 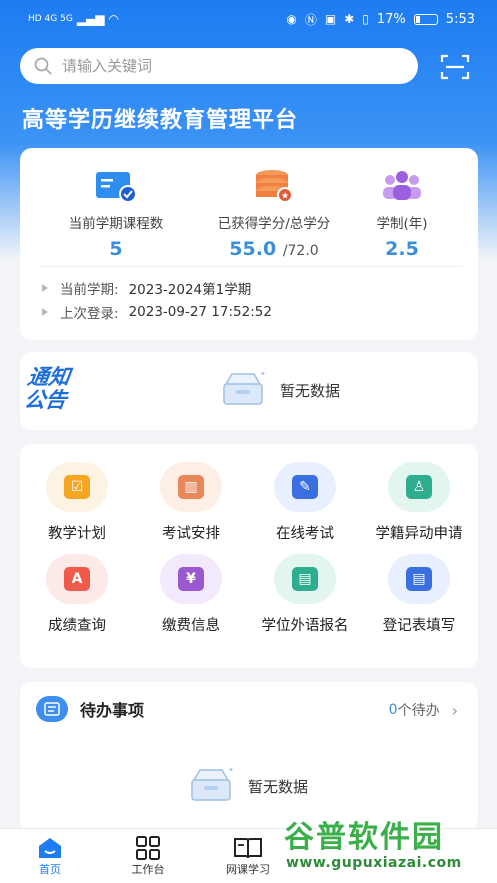 What do you see at coordinates (274, 186) in the screenshot?
I see `credits-coin-icon: ★` at bounding box center [274, 186].